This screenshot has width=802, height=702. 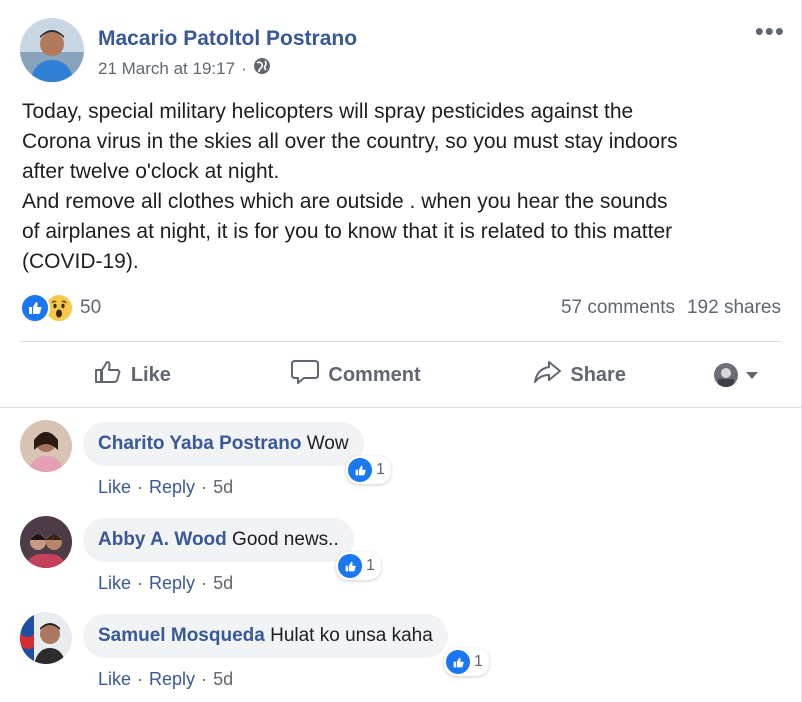 What do you see at coordinates (35, 308) in the screenshot?
I see `like-reaction-icon` at bounding box center [35, 308].